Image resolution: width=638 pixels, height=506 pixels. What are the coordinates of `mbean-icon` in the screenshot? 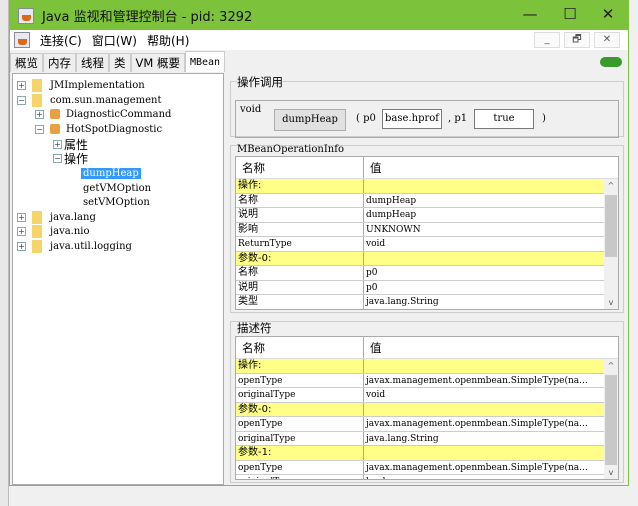 It's located at (55, 114).